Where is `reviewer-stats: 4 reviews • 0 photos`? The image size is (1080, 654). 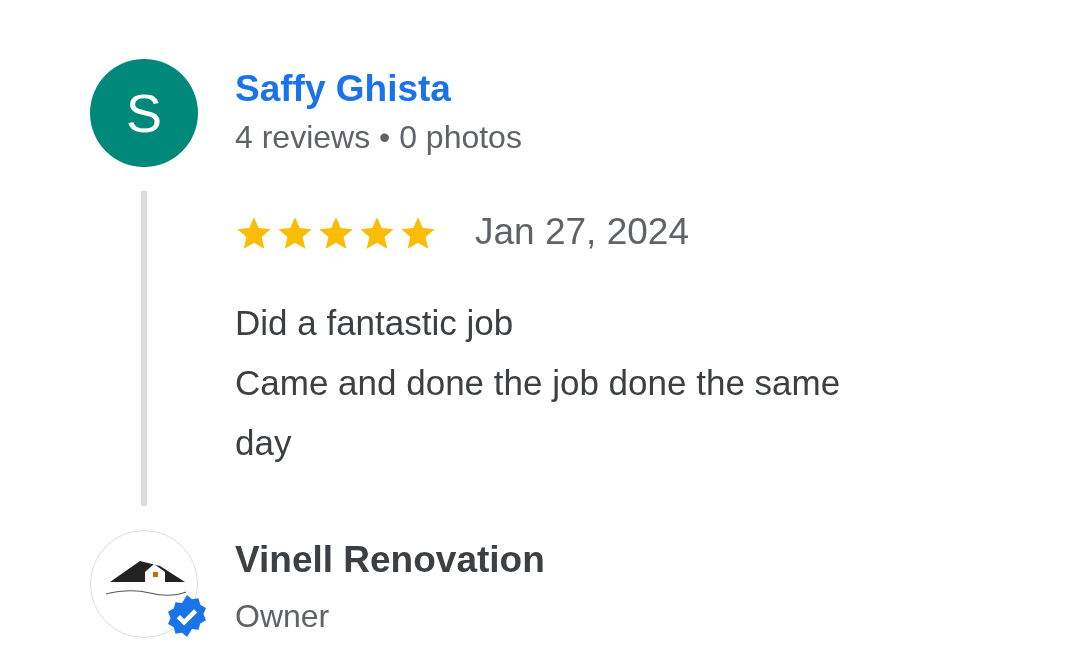
reviewer-stats: 4 reviews • 0 photos is located at coordinates (378, 137).